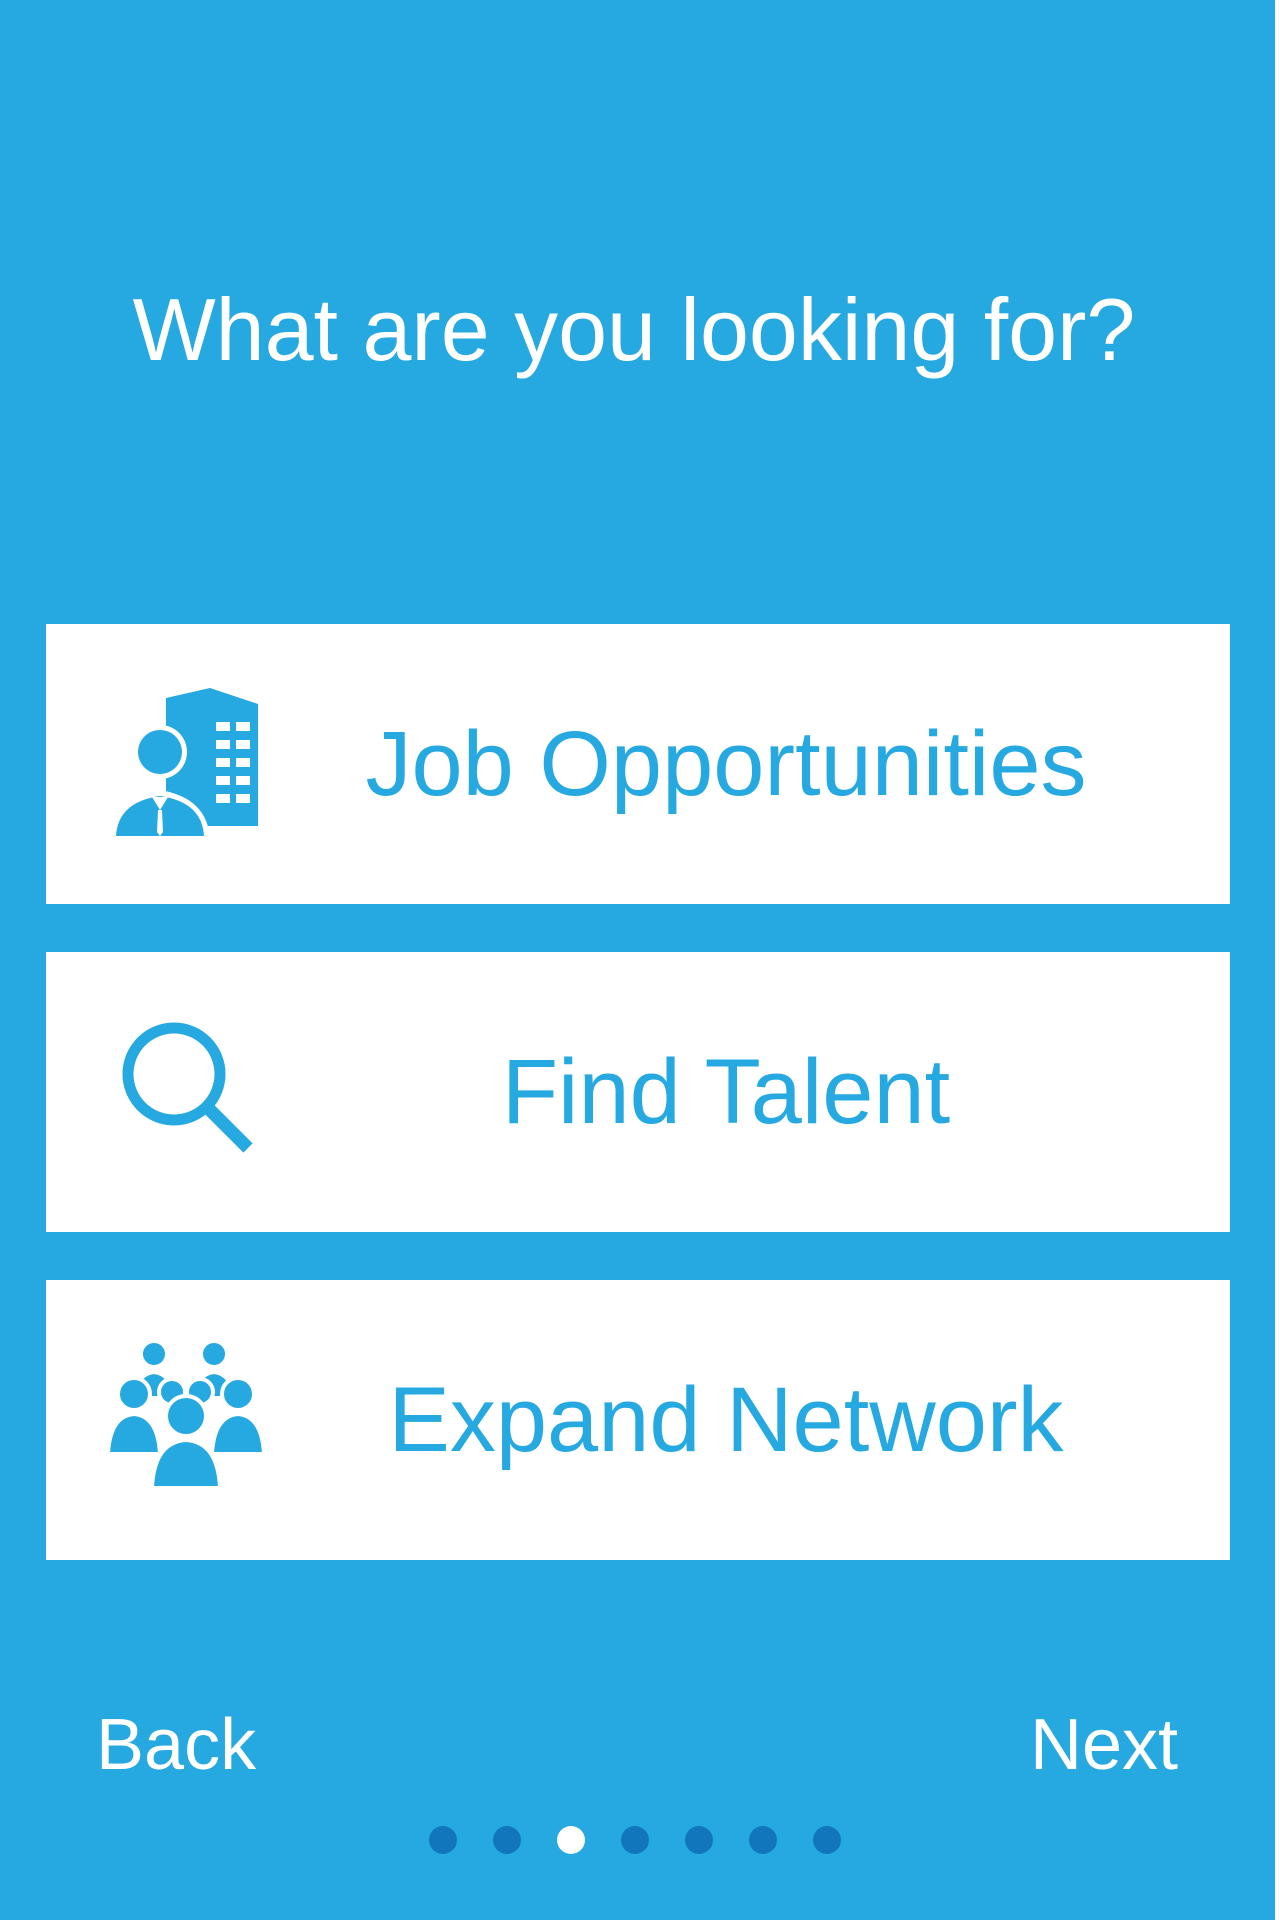 This screenshot has width=1280, height=1920. I want to click on job-opportunities-option: Job Opportunities, so click(638, 764).